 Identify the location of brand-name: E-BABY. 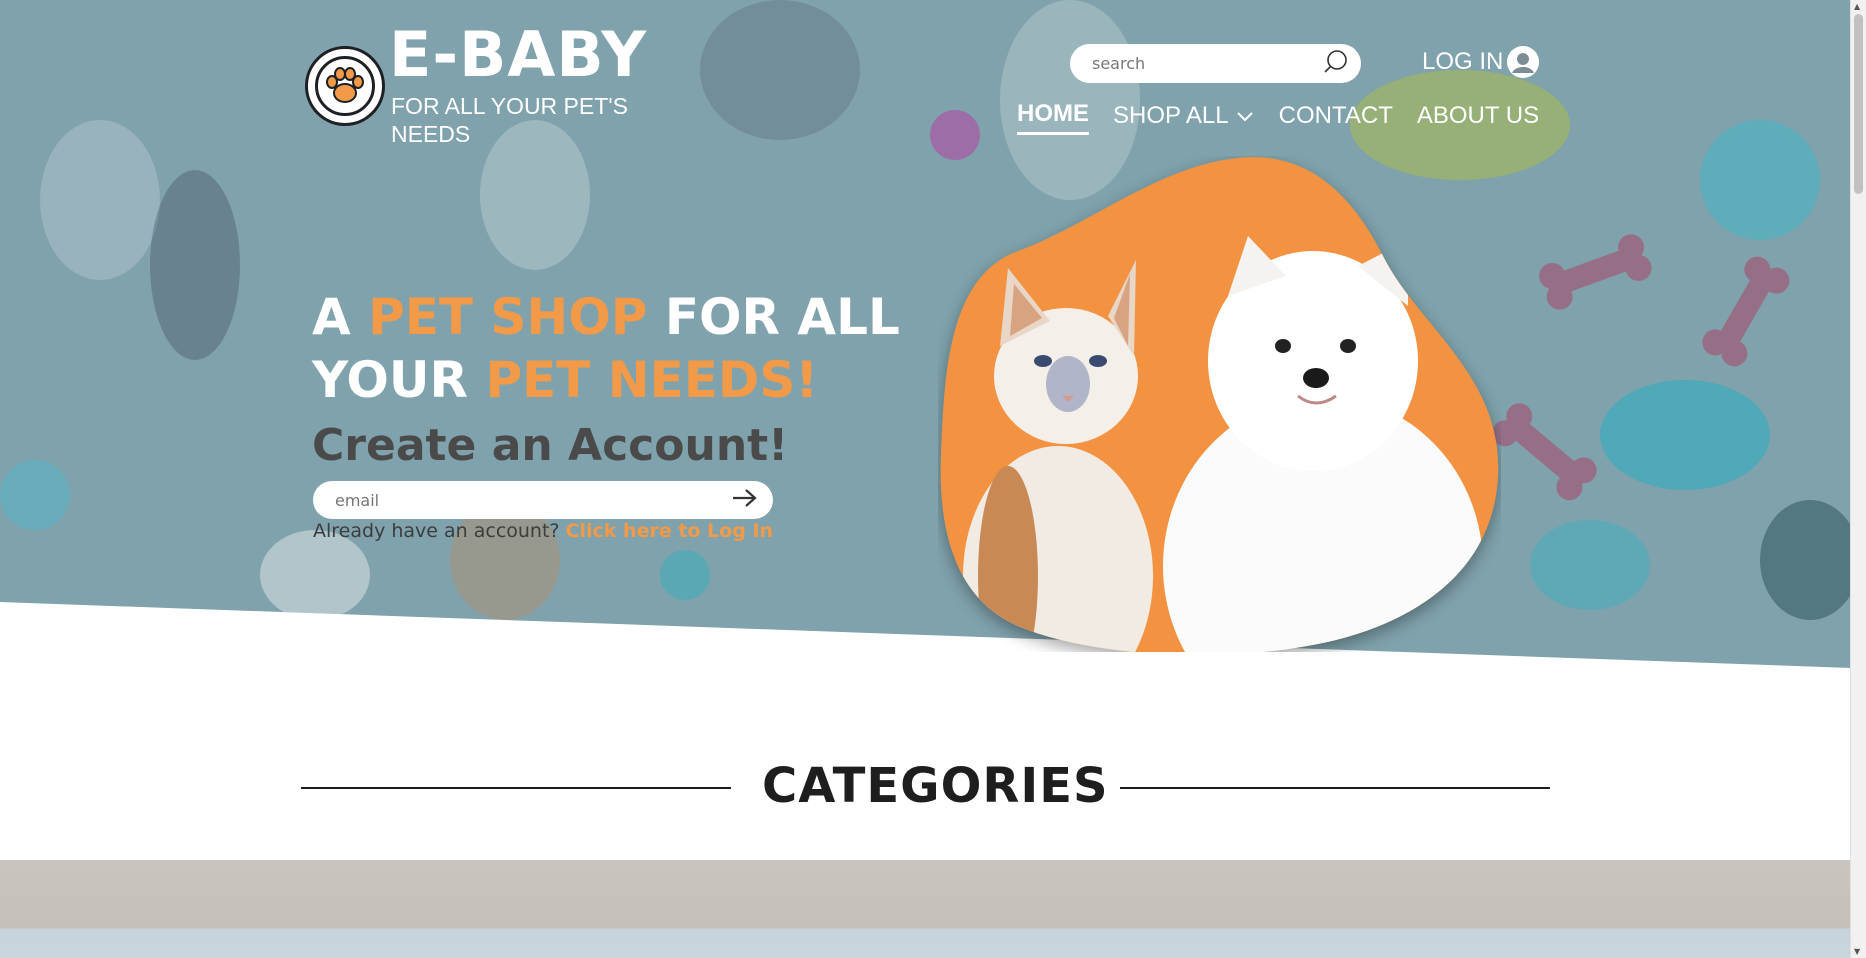
(518, 55).